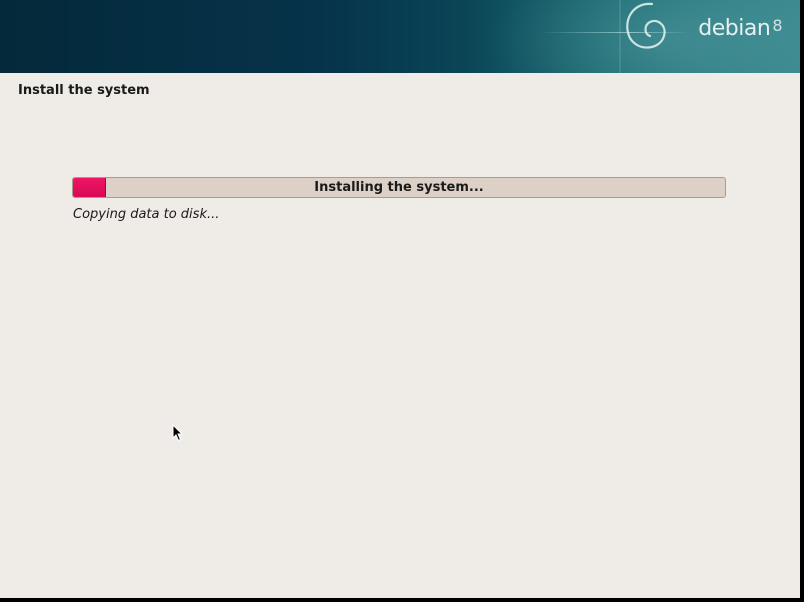  What do you see at coordinates (84, 90) in the screenshot?
I see `page-title: Install the system` at bounding box center [84, 90].